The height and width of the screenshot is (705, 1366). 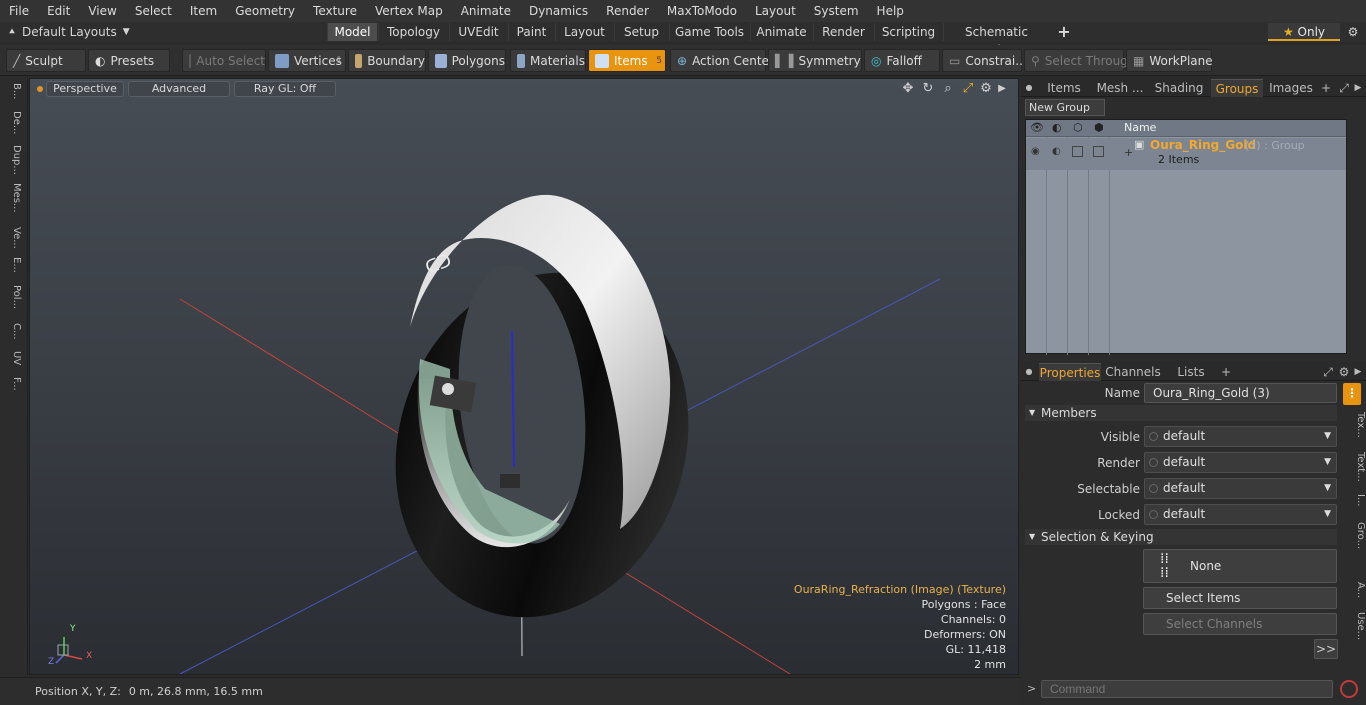 What do you see at coordinates (1179, 88) in the screenshot?
I see `tab-shading: Shading` at bounding box center [1179, 88].